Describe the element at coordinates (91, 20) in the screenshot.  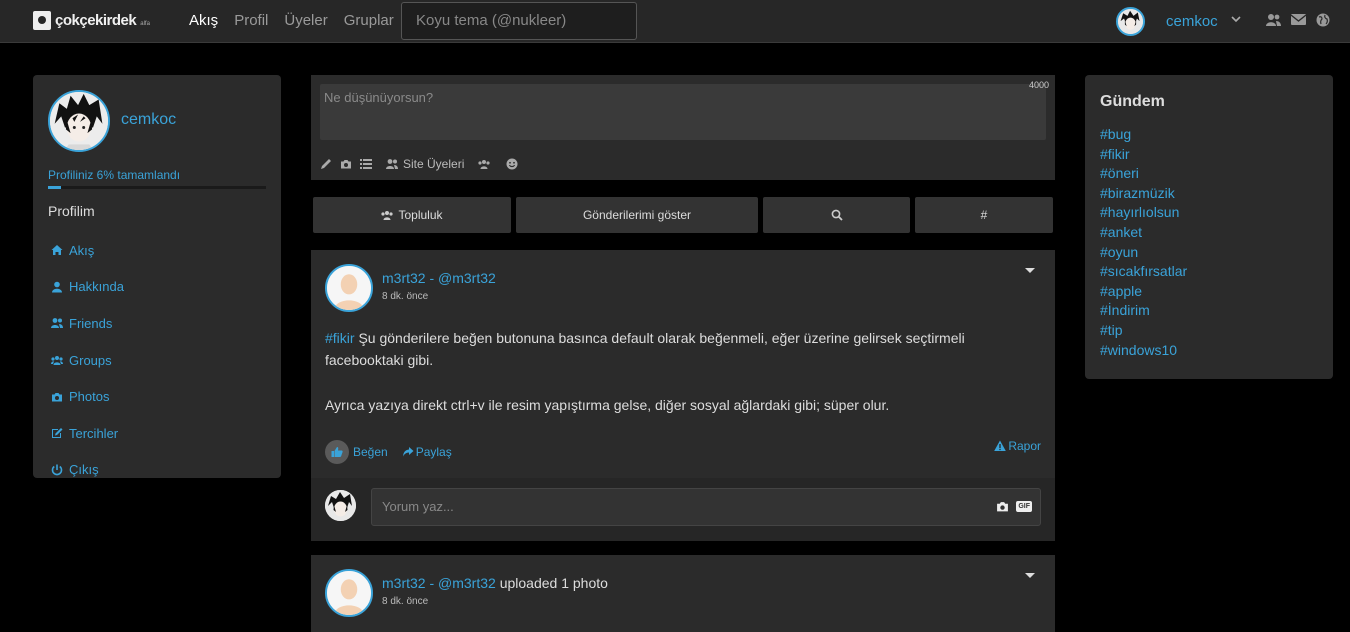
I see `site-logo: çokçekirdek alfa` at that location.